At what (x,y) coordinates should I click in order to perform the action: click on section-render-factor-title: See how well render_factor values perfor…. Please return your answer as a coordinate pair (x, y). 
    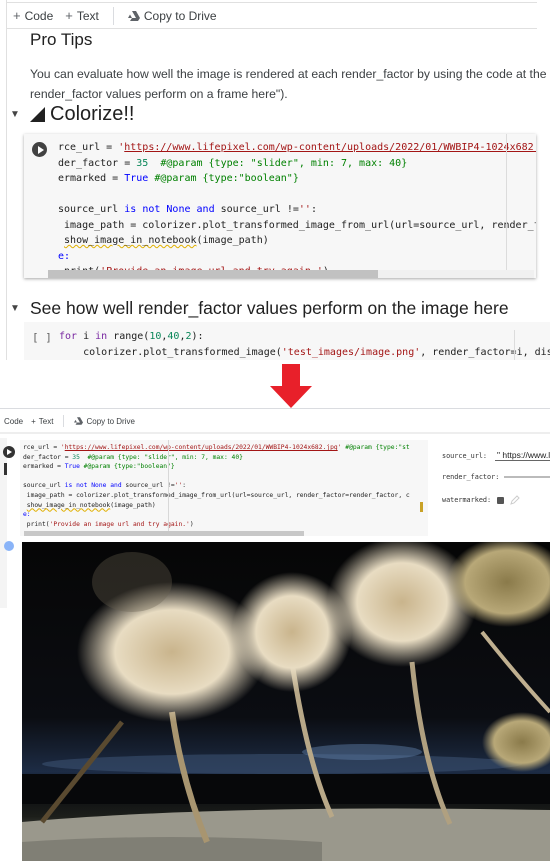
    Looking at the image, I should click on (269, 308).